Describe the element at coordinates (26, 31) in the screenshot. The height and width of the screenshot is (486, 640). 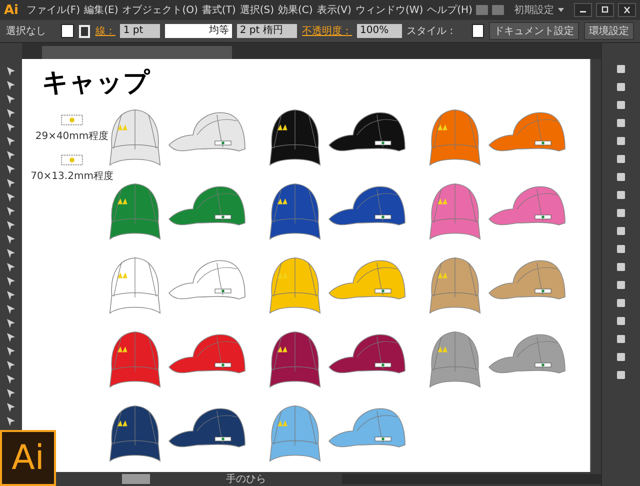
I see `selection-status: 選択なし` at that location.